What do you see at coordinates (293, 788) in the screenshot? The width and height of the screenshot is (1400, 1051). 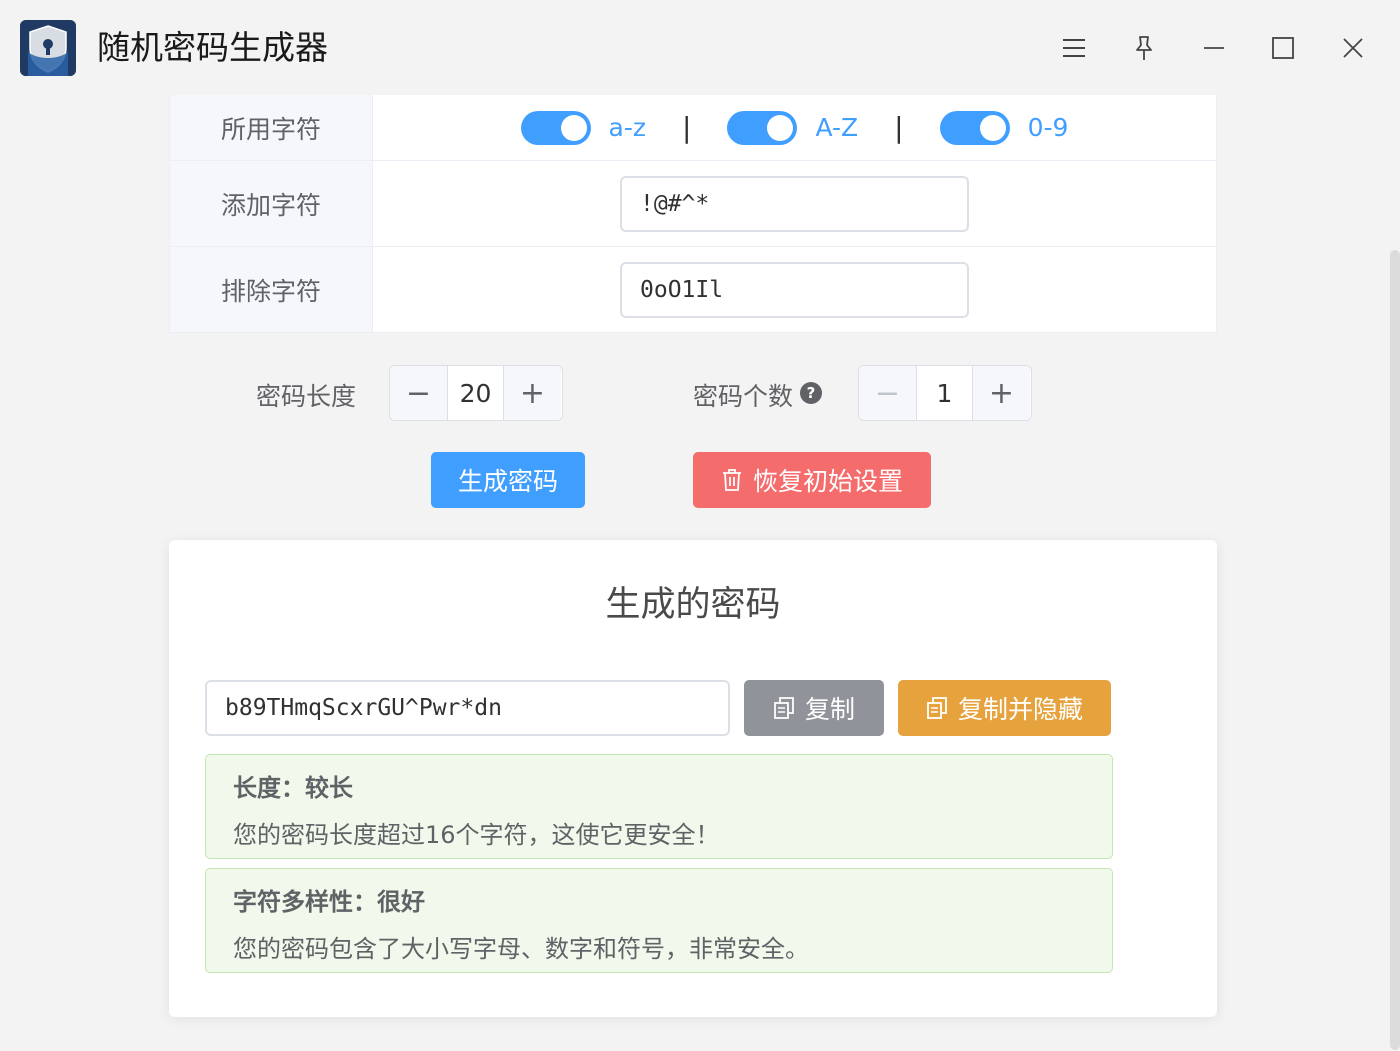 I see `length-alert-title: 长度：较长` at bounding box center [293, 788].